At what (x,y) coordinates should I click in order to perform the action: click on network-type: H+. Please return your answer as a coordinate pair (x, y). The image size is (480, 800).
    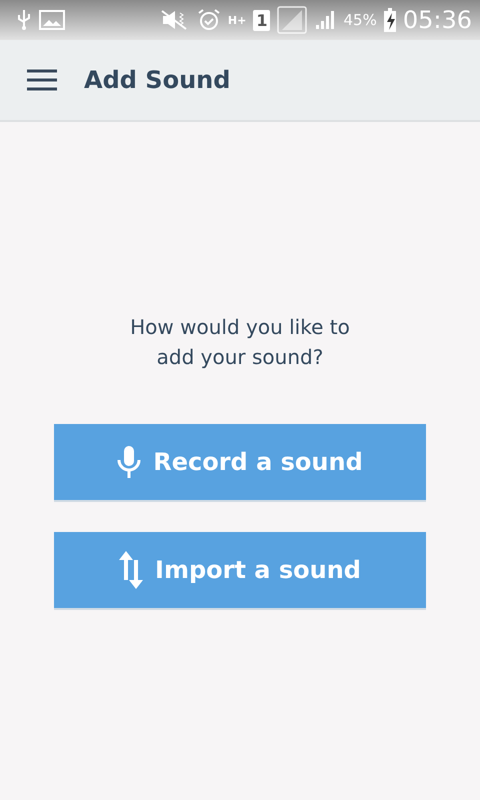
    Looking at the image, I should click on (237, 20).